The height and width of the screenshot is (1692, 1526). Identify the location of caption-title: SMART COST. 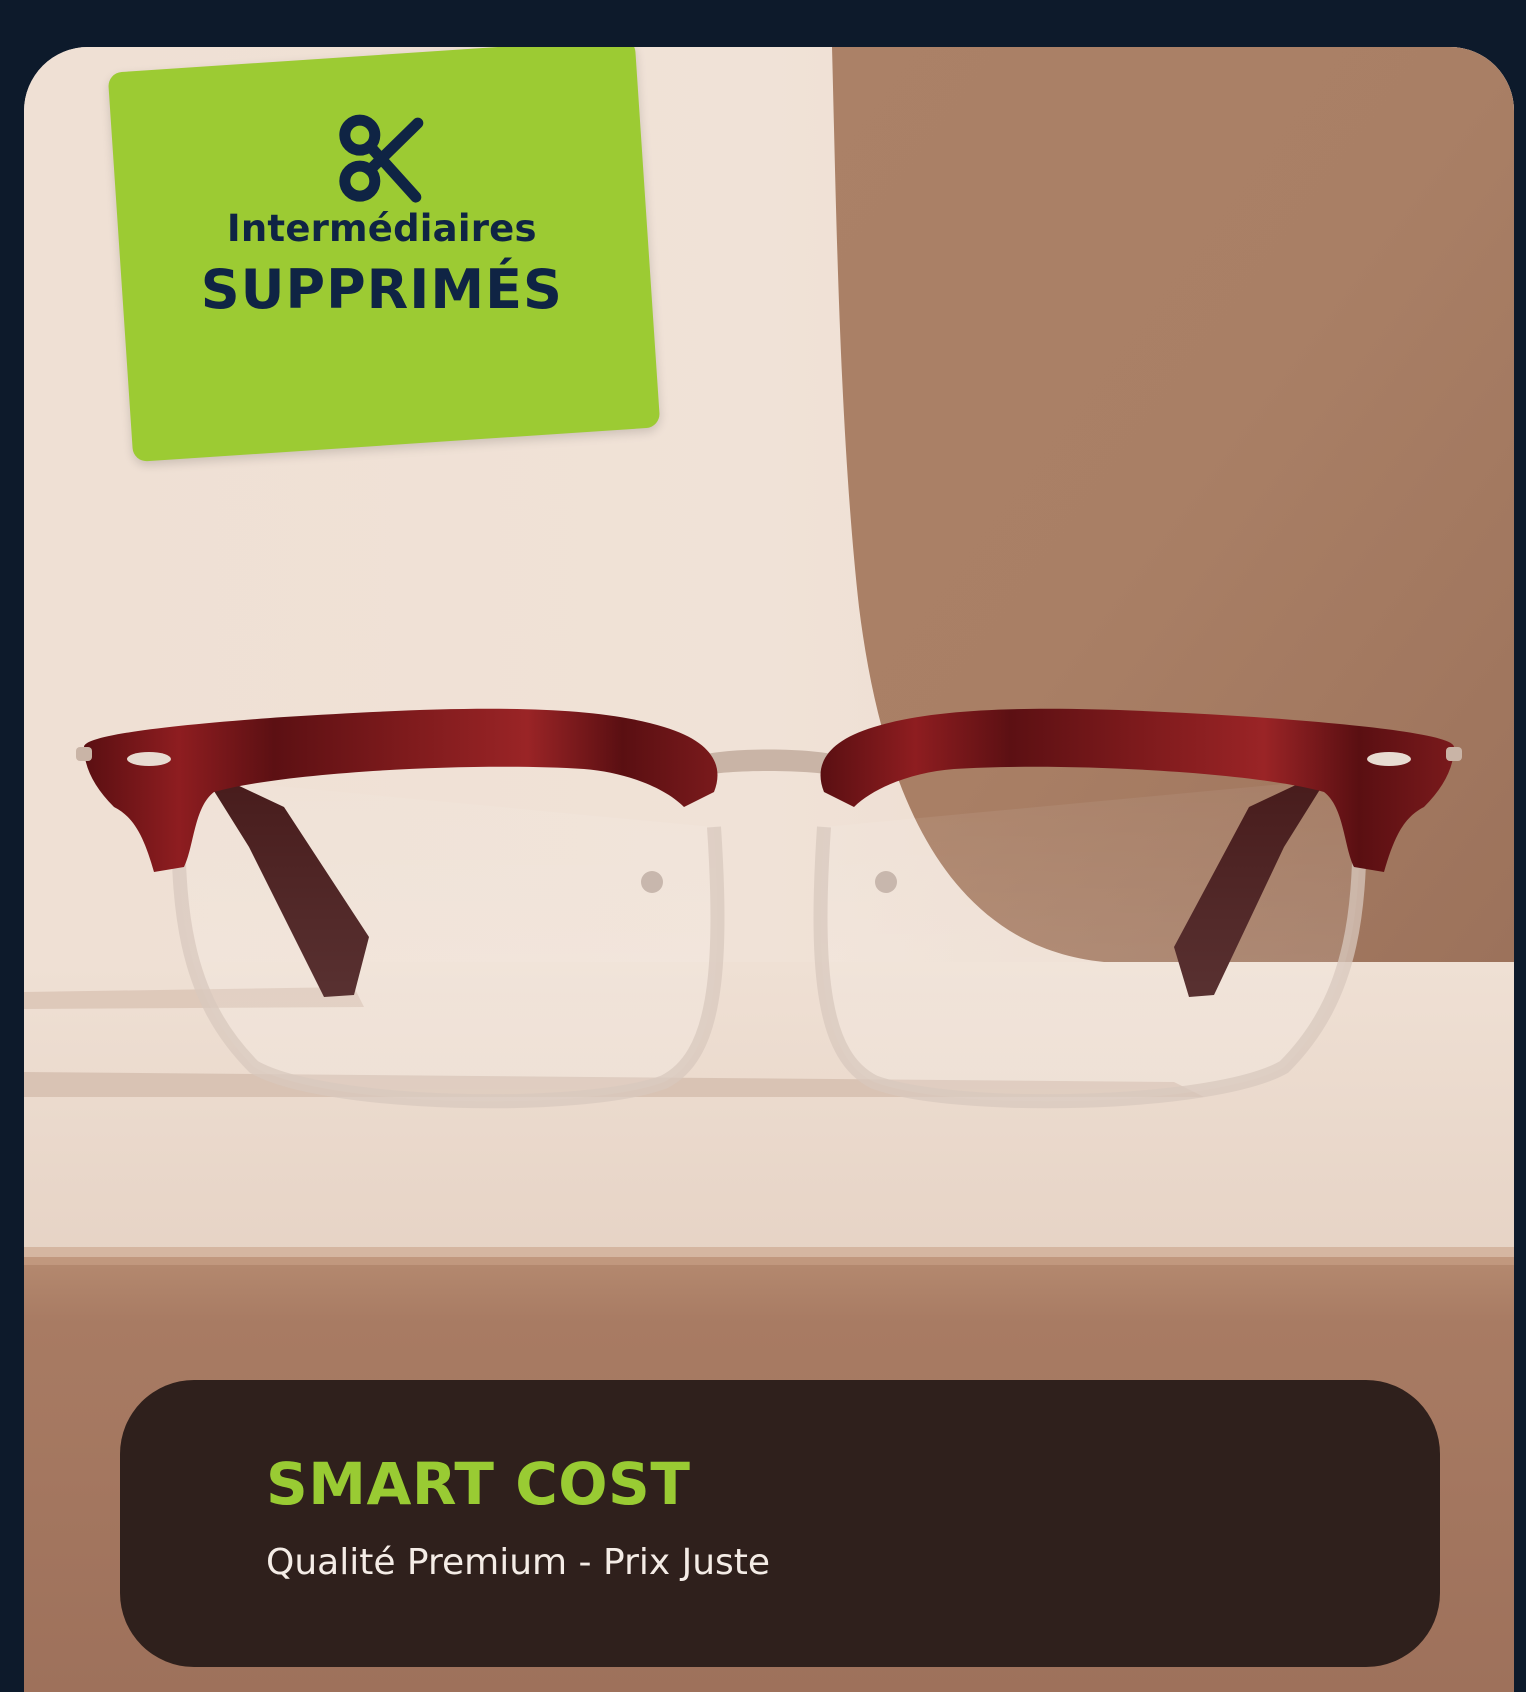
(478, 1484).